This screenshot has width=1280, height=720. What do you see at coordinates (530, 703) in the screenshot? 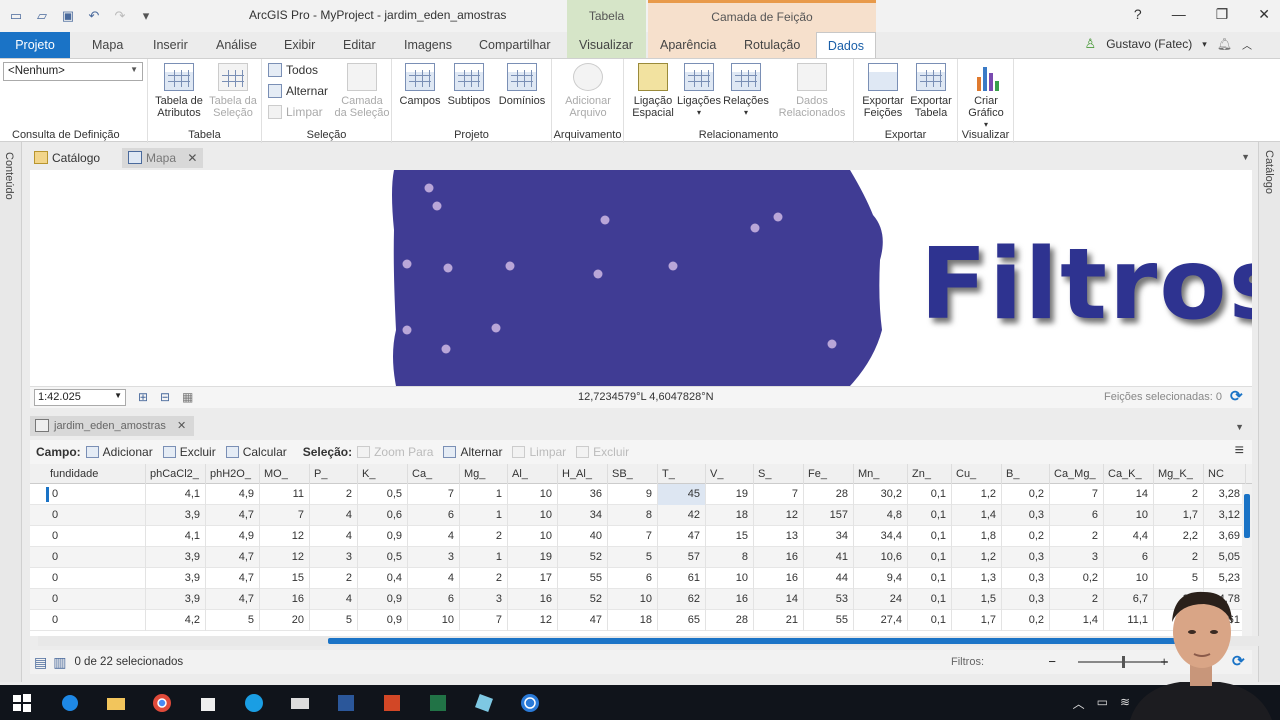
I see `arcgis-pro-icon` at bounding box center [530, 703].